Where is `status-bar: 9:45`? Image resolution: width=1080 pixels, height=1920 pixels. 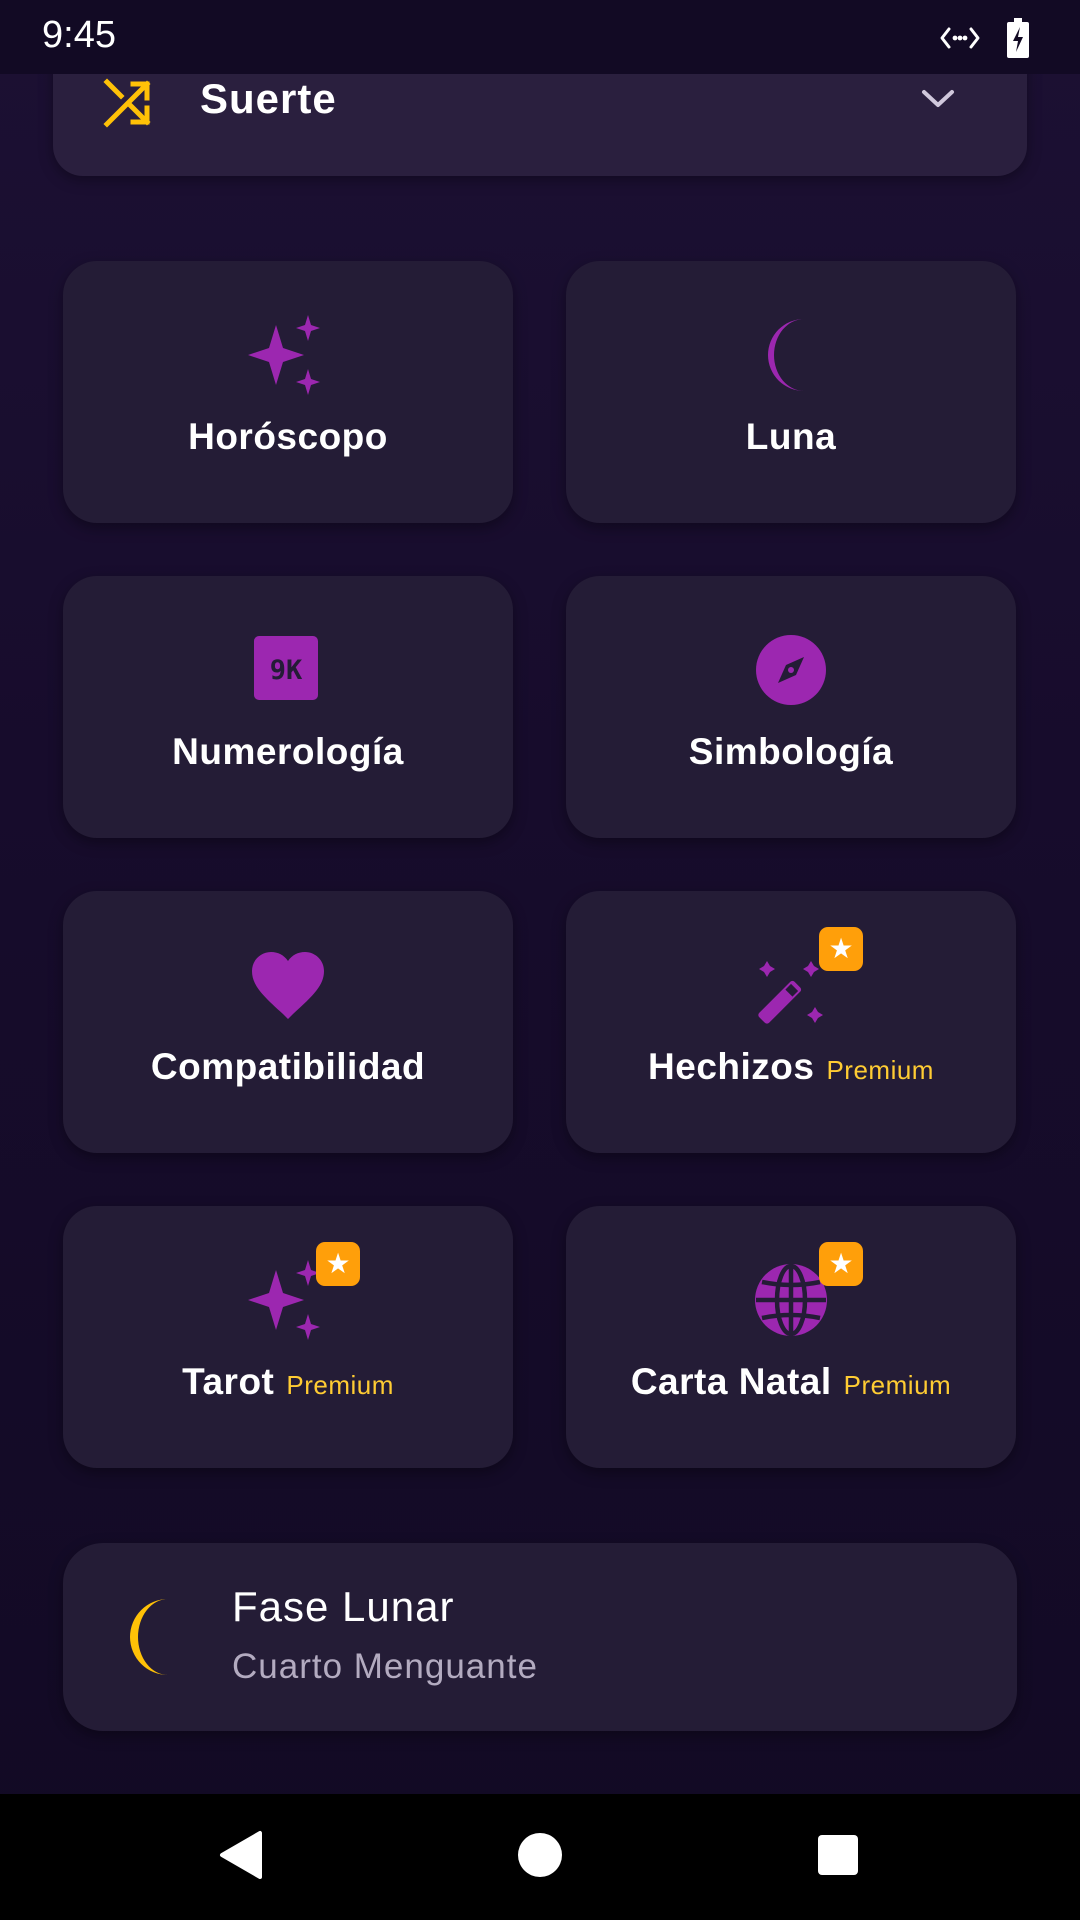
status-bar: 9:45 is located at coordinates (540, 37).